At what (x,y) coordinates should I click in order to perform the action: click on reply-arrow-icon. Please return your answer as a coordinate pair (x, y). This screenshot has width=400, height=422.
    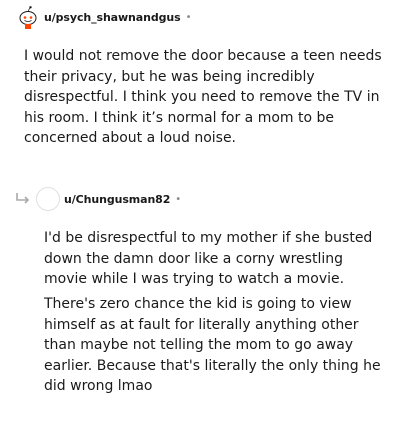
    Looking at the image, I should click on (23, 199).